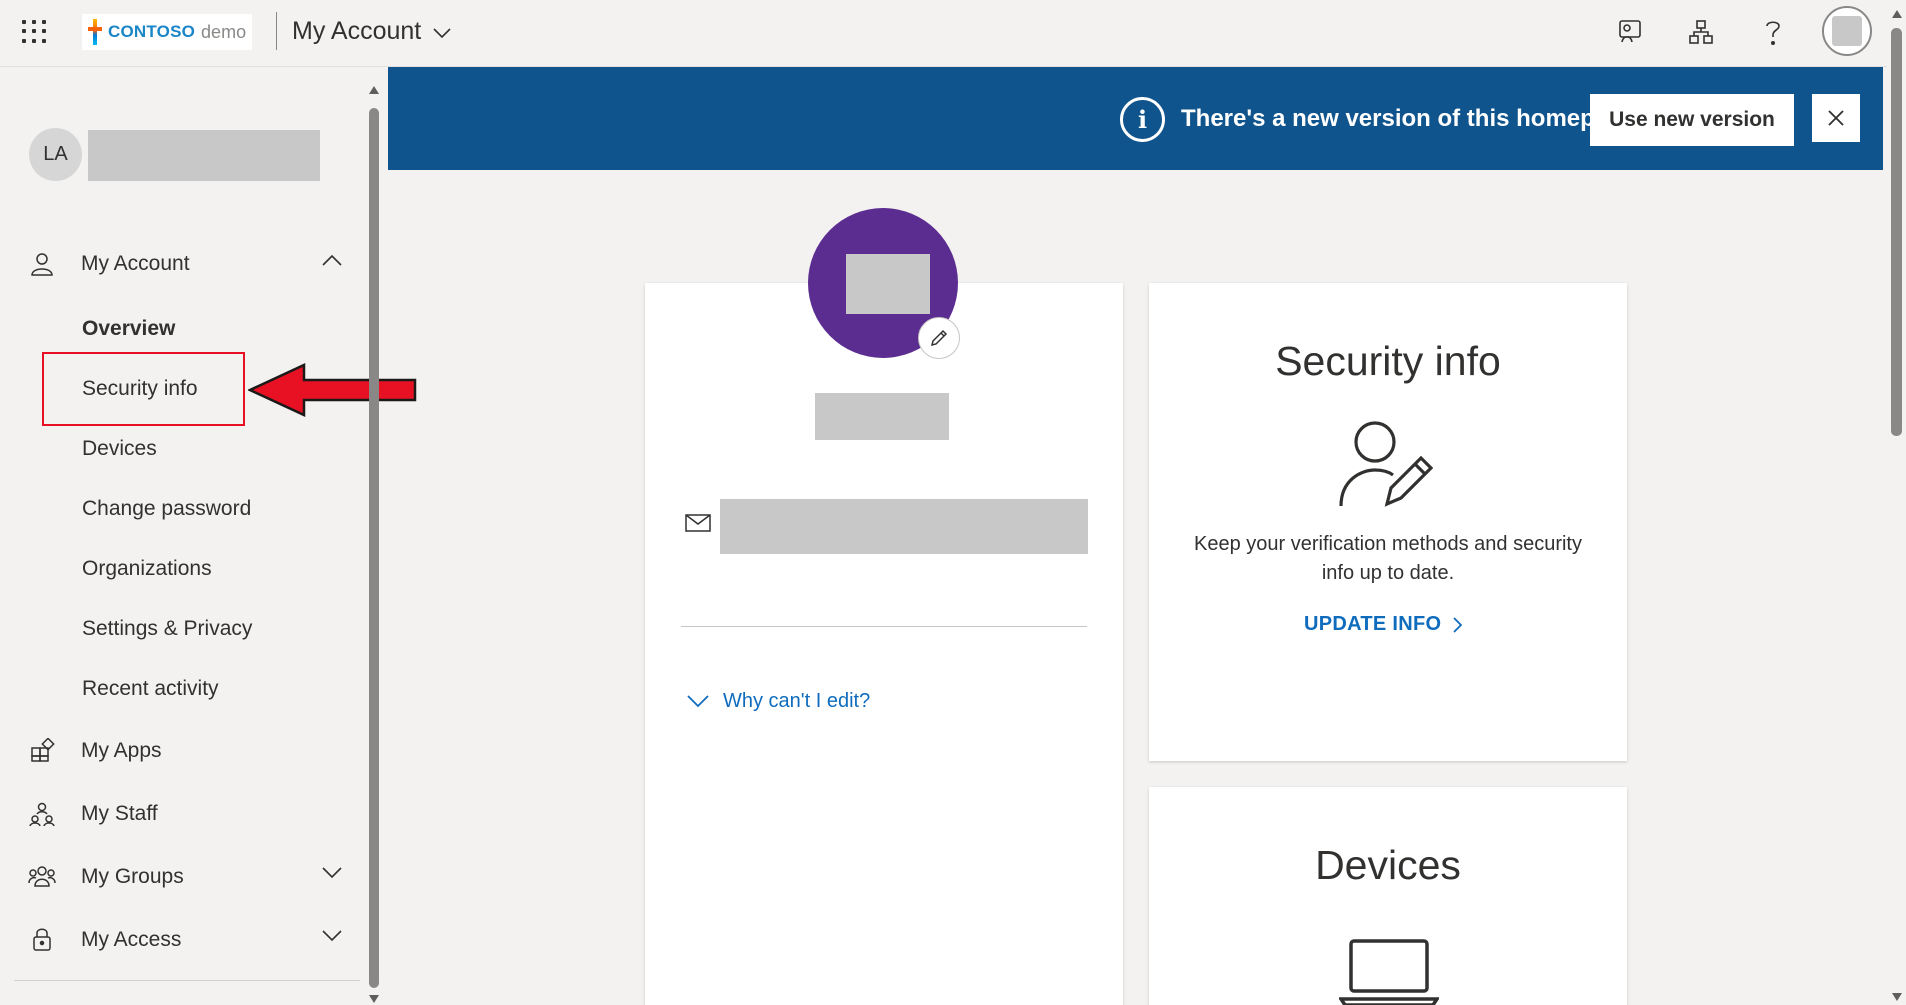  What do you see at coordinates (1896, 232) in the screenshot?
I see `page-scroll-thumb` at bounding box center [1896, 232].